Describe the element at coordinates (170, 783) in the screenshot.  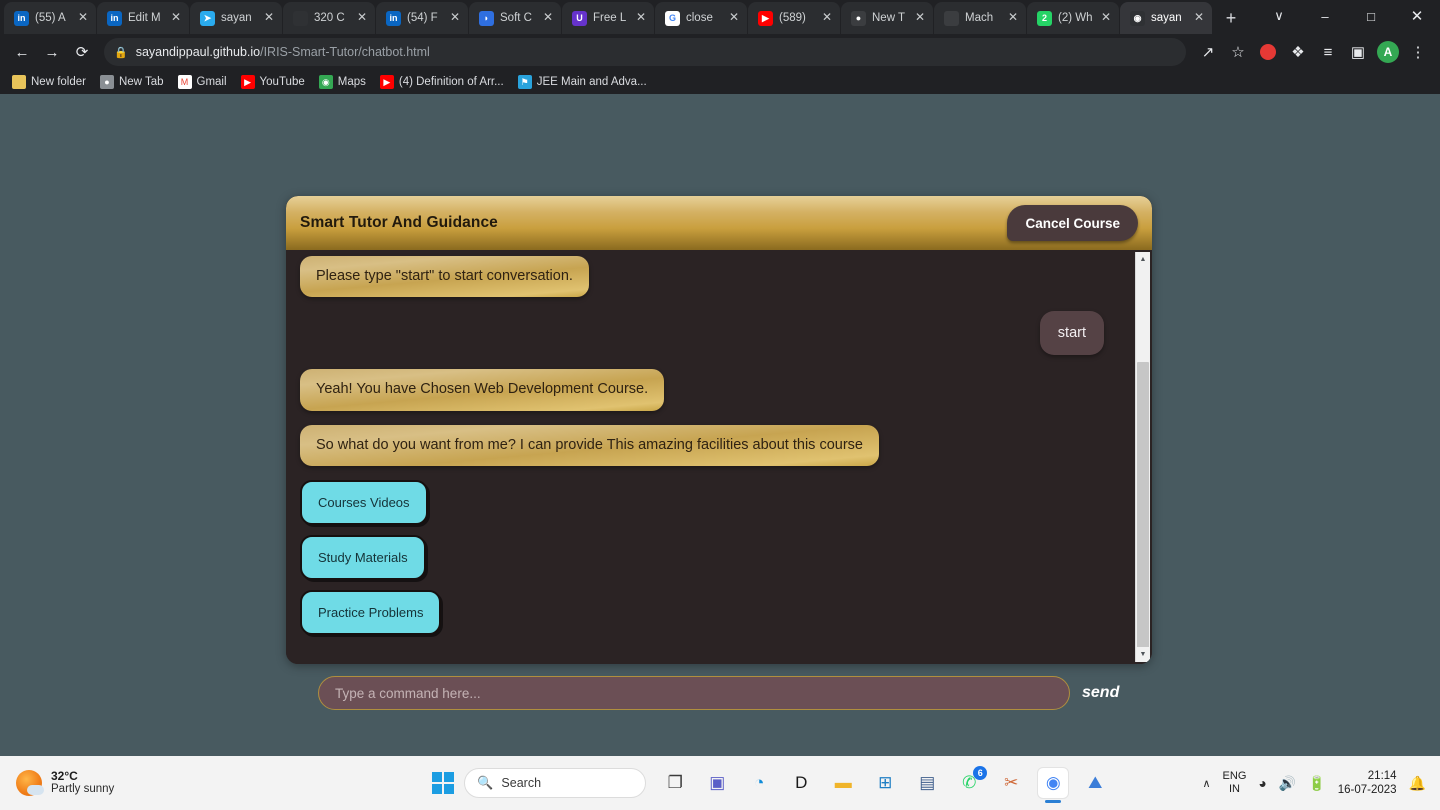
I see `weather-widget: 32°C Partly sunny` at that location.